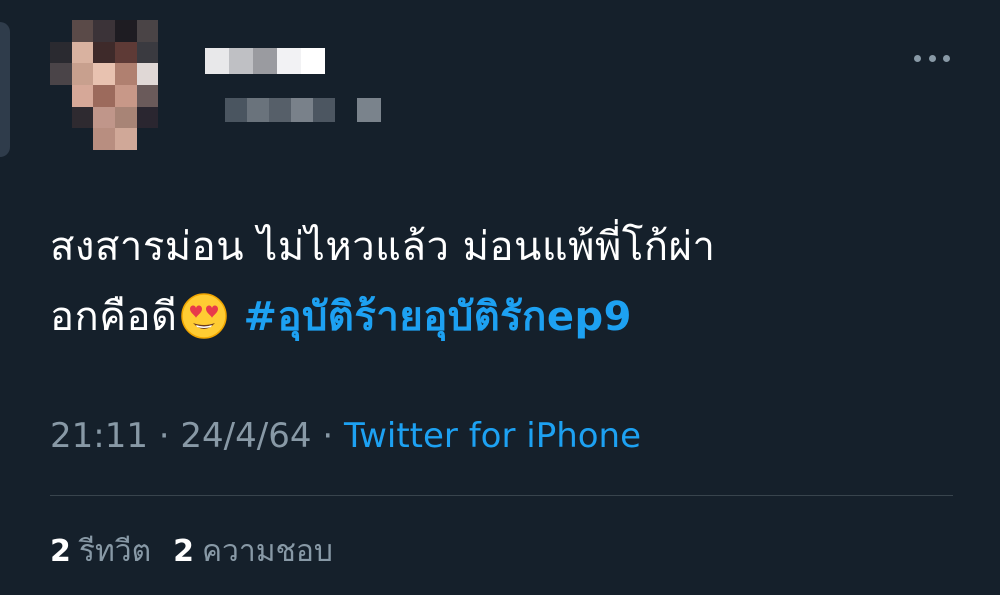 This screenshot has width=1000, height=595. What do you see at coordinates (303, 110) in the screenshot?
I see `username` at bounding box center [303, 110].